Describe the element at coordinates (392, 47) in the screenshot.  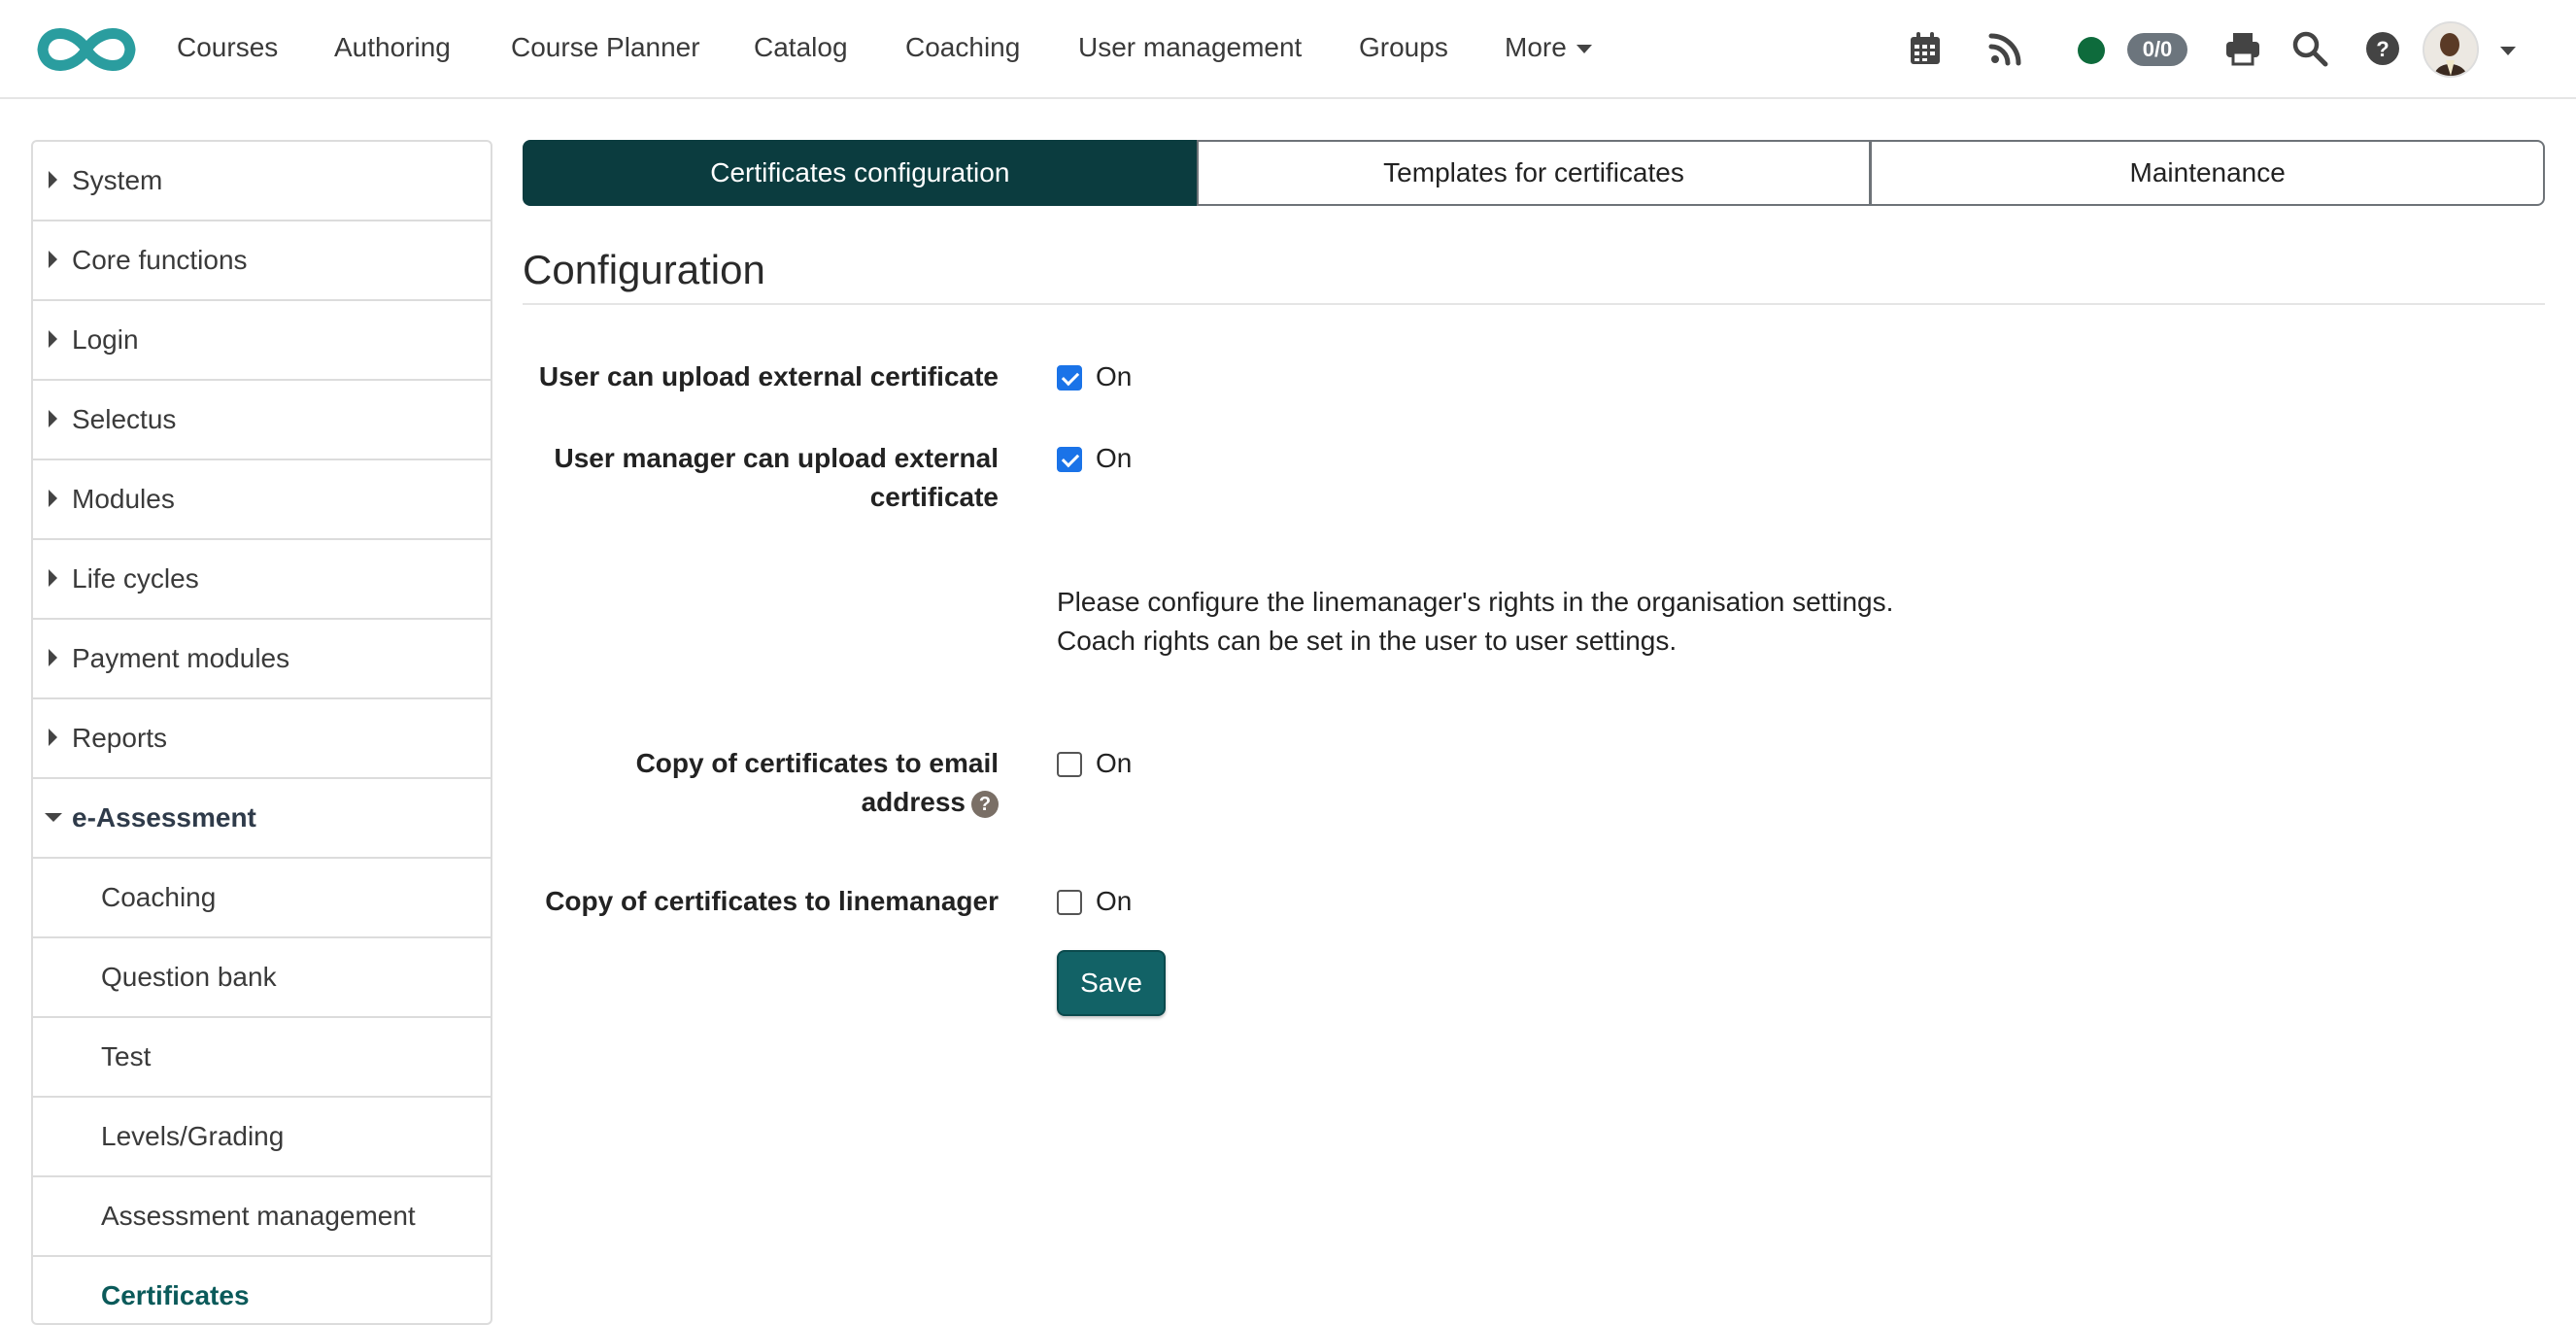
I see `nav-authoring: Authoring` at that location.